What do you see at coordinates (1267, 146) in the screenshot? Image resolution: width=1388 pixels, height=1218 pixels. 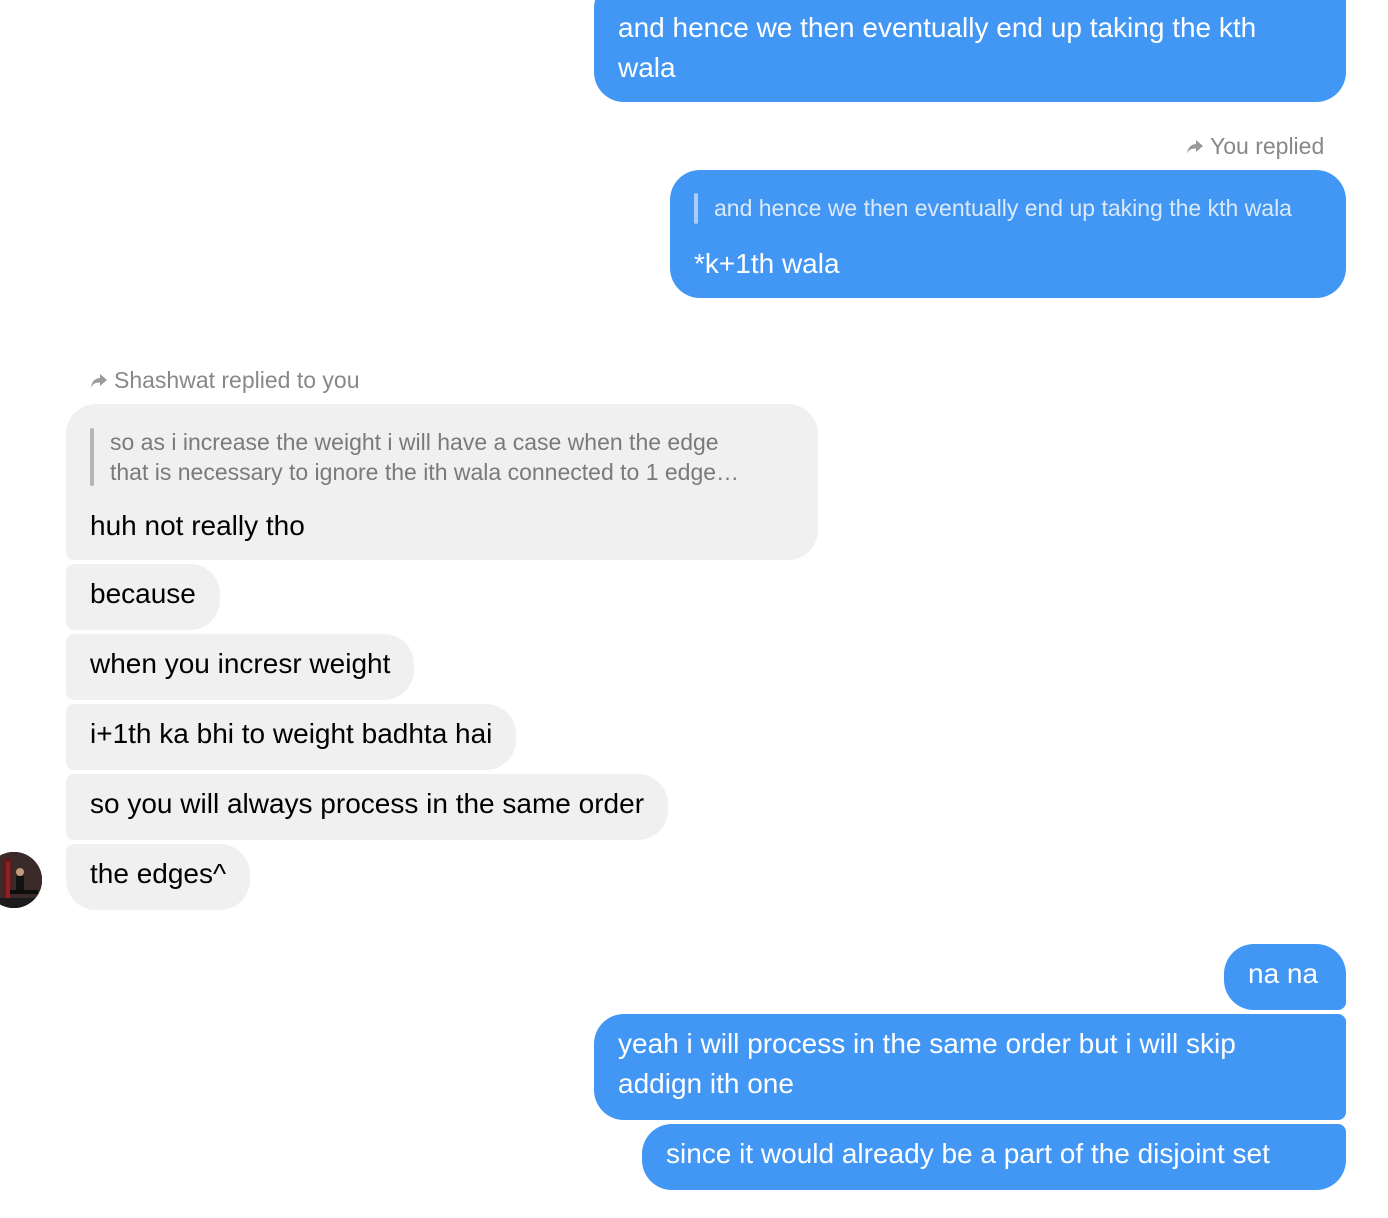 I see `reply-label-text: You replied` at bounding box center [1267, 146].